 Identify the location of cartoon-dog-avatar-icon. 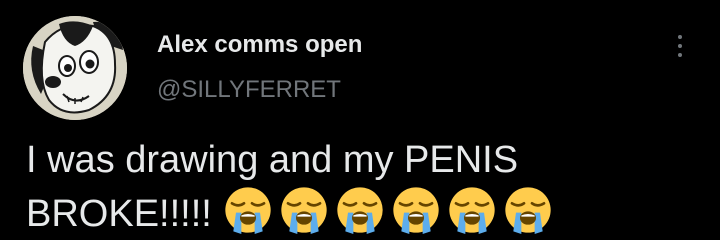
(75, 68).